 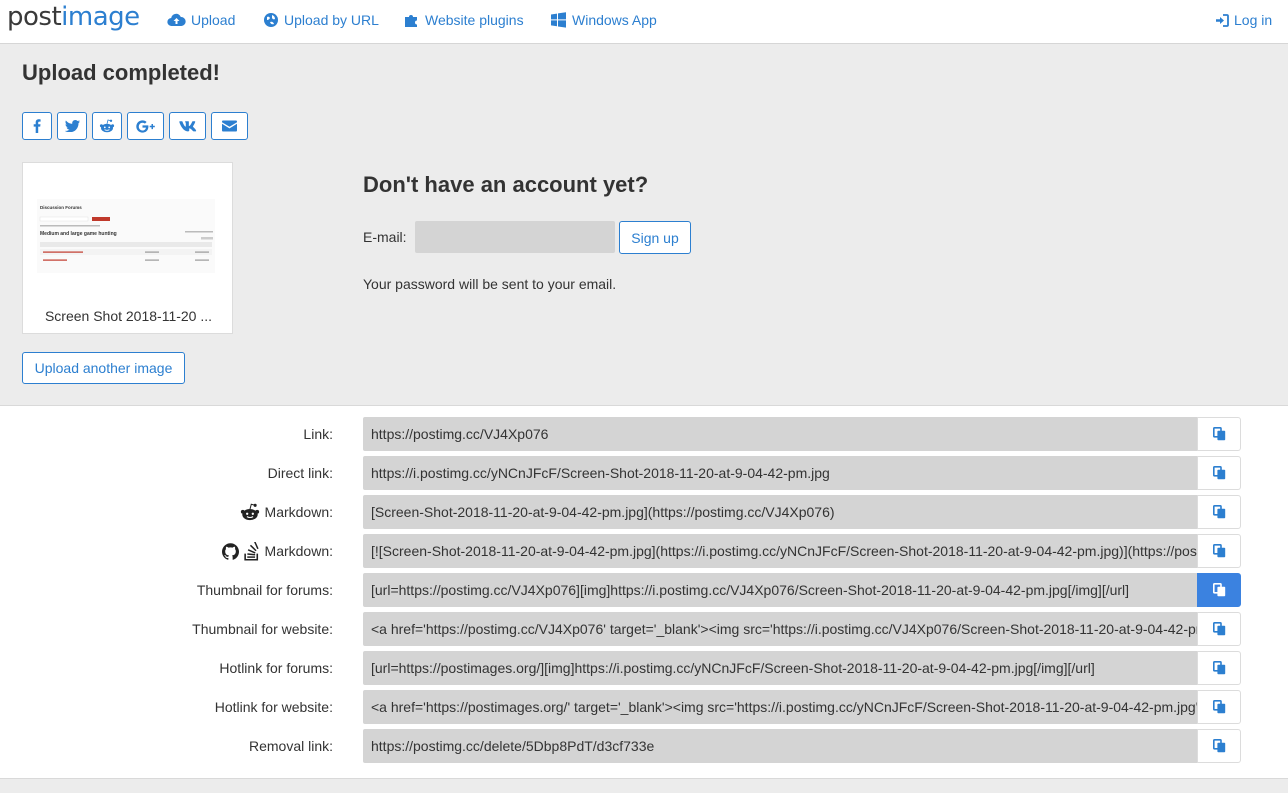 What do you see at coordinates (558, 20) in the screenshot?
I see `windows-icon` at bounding box center [558, 20].